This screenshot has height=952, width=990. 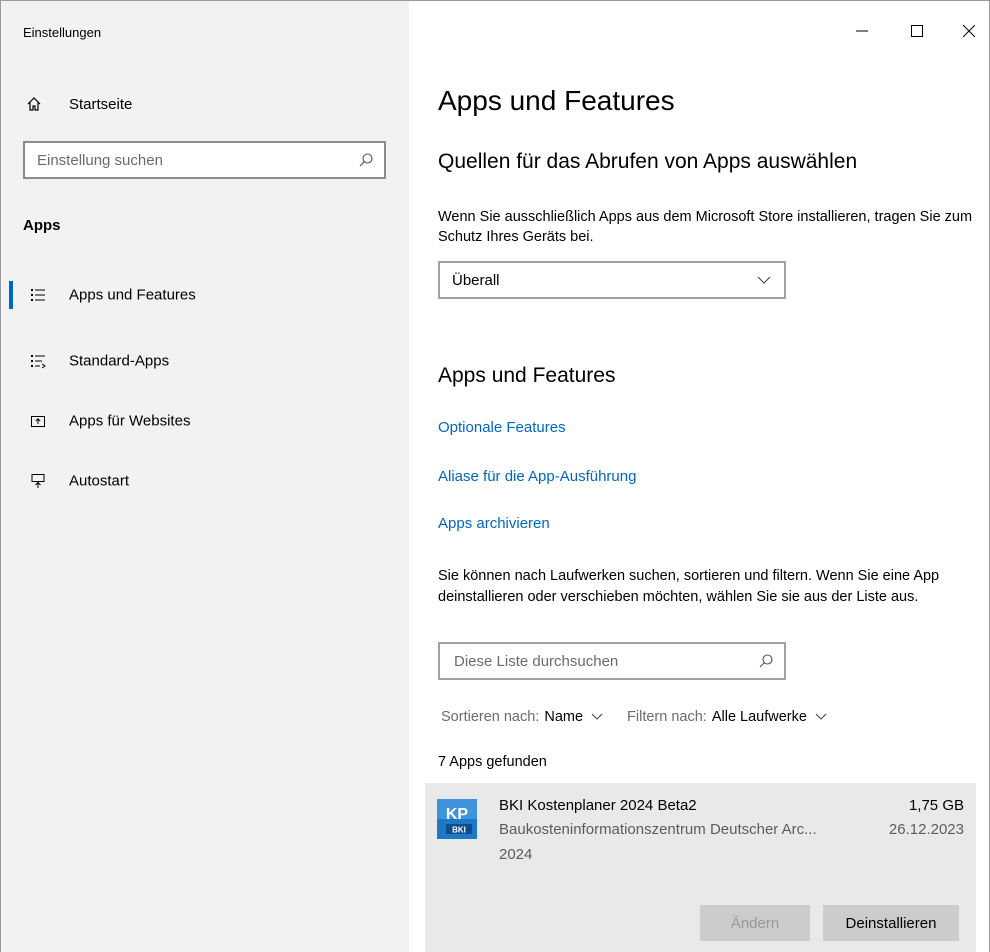 I want to click on apps-websites-icon, so click(x=38, y=421).